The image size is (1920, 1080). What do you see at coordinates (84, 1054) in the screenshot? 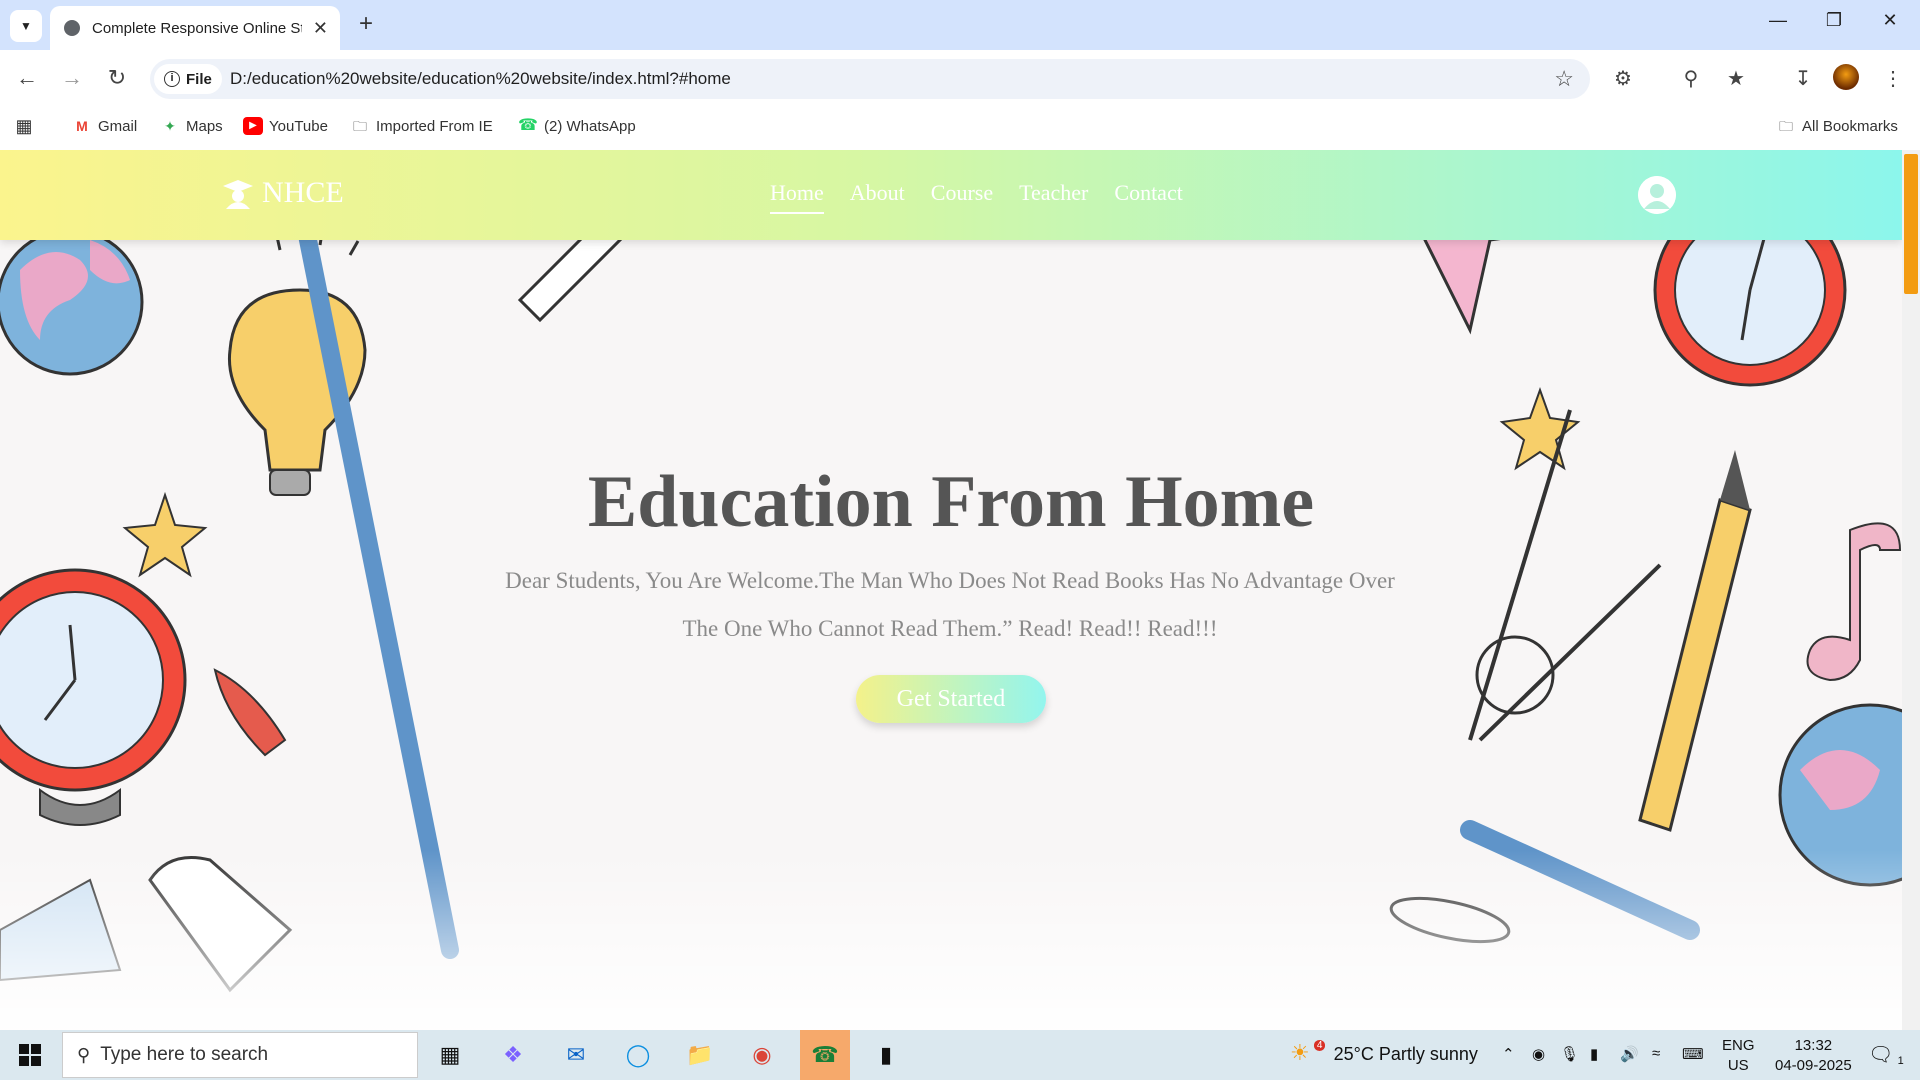
I see `search-icon: ⚲` at bounding box center [84, 1054].